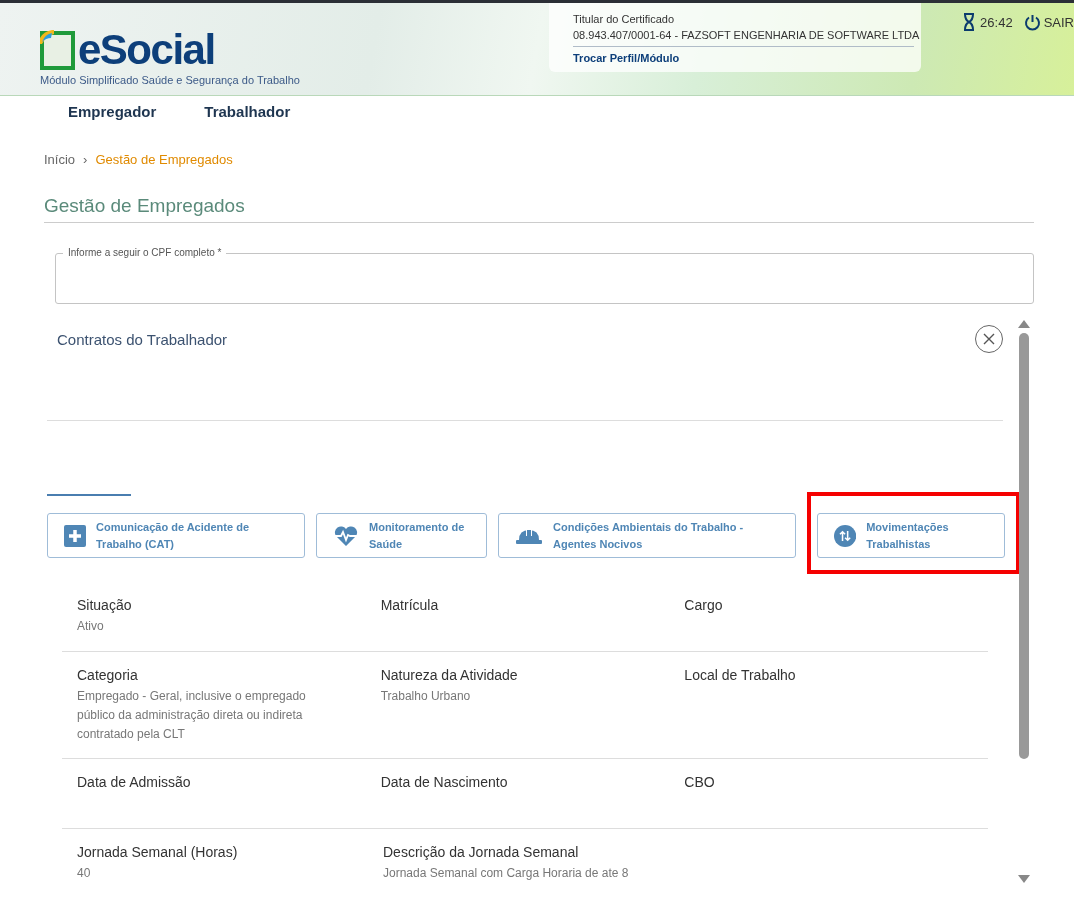 This screenshot has height=912, width=1074. I want to click on action-button: Monitoramento de Saúde, so click(401, 535).